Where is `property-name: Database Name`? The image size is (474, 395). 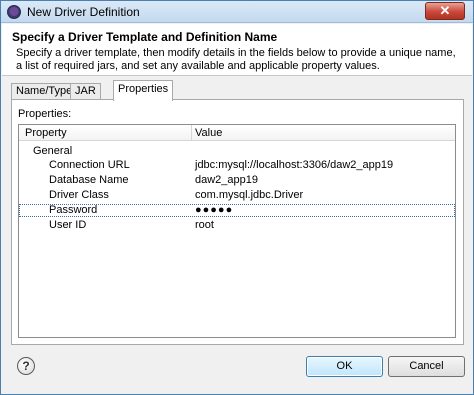
property-name: Database Name is located at coordinates (89, 180).